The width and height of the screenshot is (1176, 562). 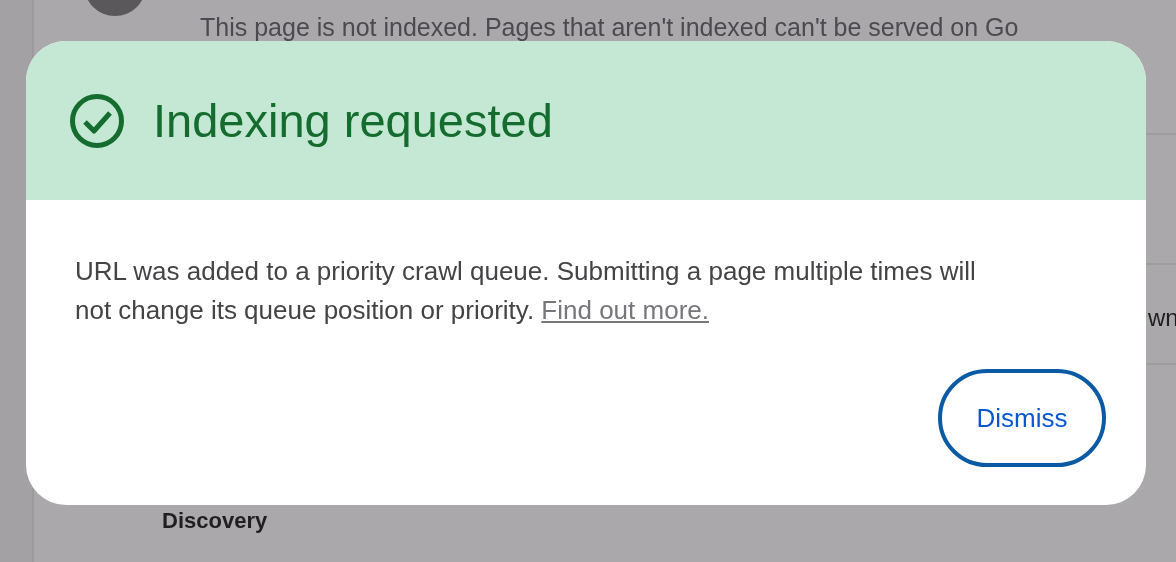 I want to click on notice-text: This page is not indexed. Pages that aren't indexed can't be served on Go, so click(x=610, y=27).